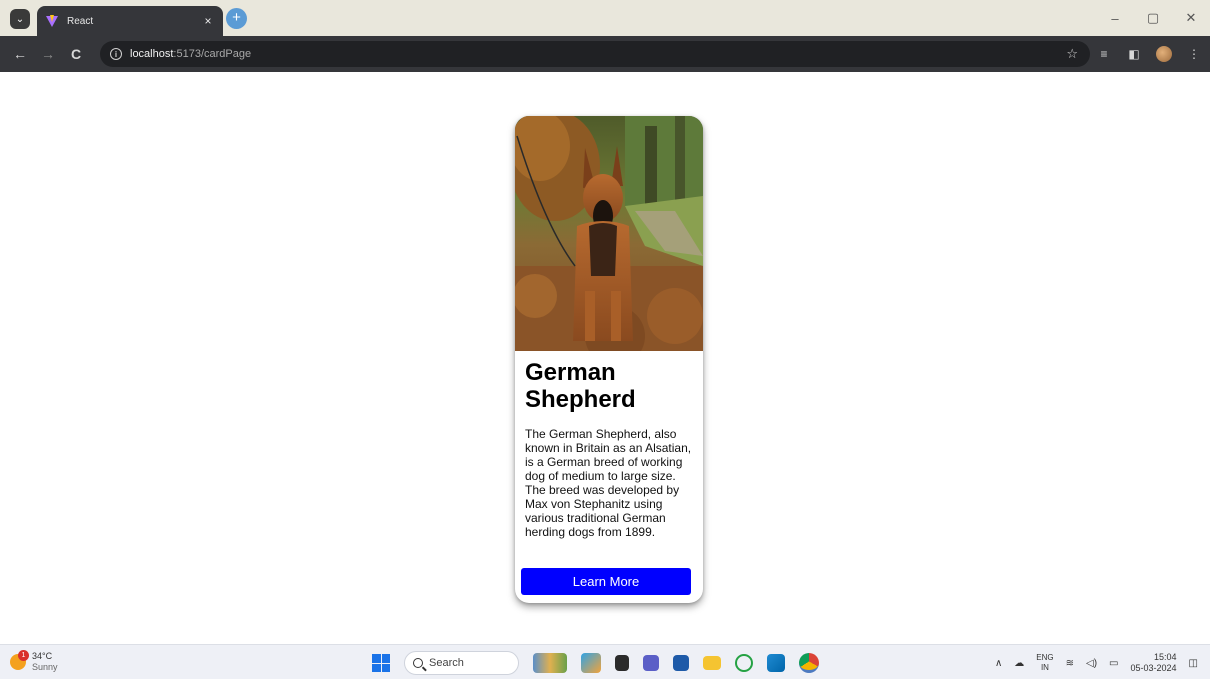  Describe the element at coordinates (212, 54) in the screenshot. I see `url-path: :5173/cardPage` at that location.